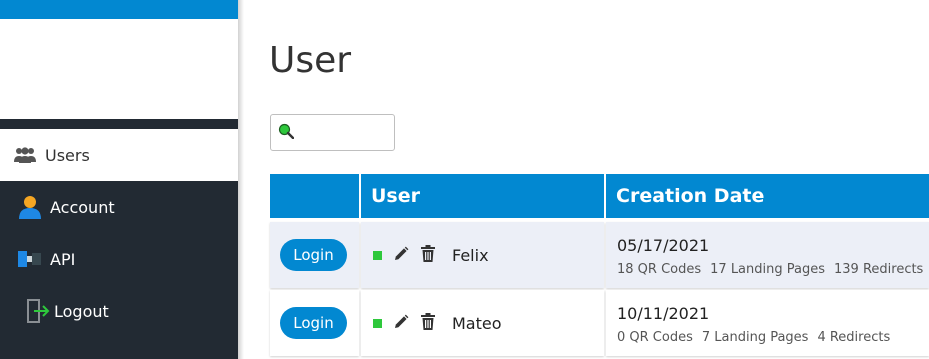 Image resolution: width=929 pixels, height=359 pixels. I want to click on user-name: Felix, so click(470, 255).